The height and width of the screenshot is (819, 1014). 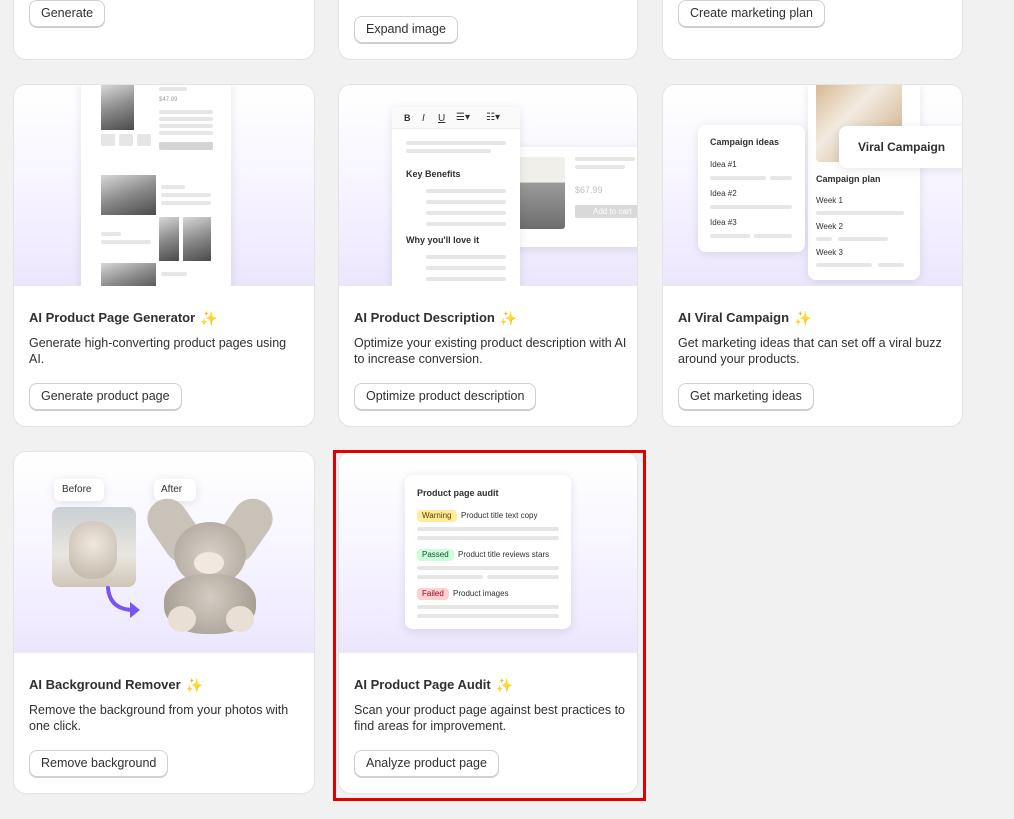 I want to click on card-title: AI Background Remover ✨, so click(x=116, y=684).